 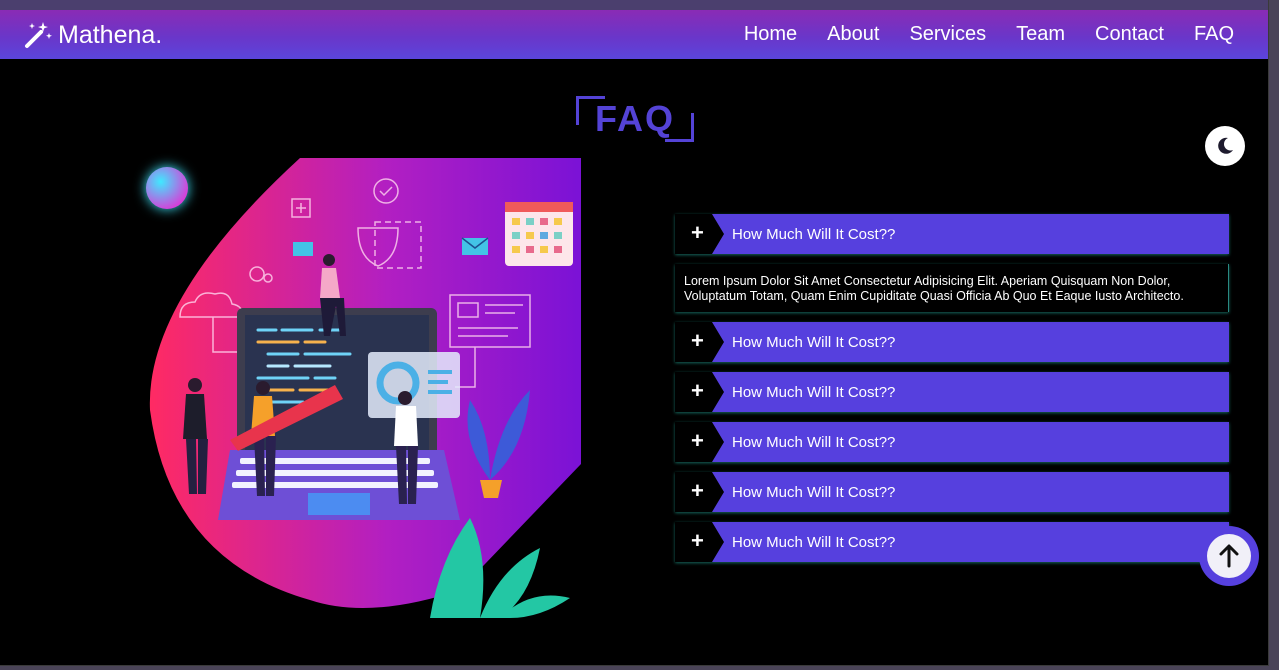 I want to click on scroll-to-top-inner, so click(x=1229, y=556).